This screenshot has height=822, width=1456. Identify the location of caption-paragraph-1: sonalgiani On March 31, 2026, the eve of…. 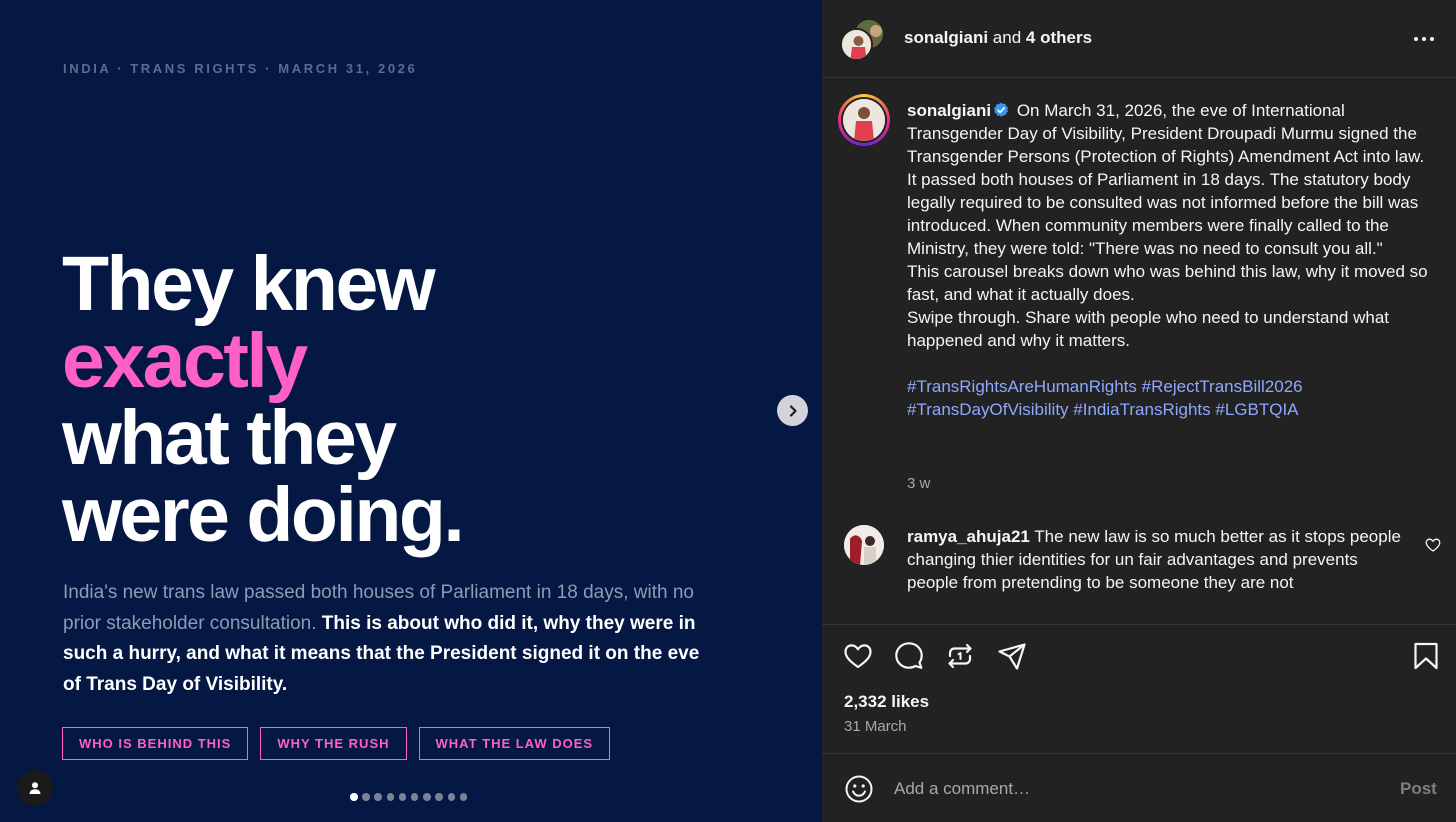
(1169, 133).